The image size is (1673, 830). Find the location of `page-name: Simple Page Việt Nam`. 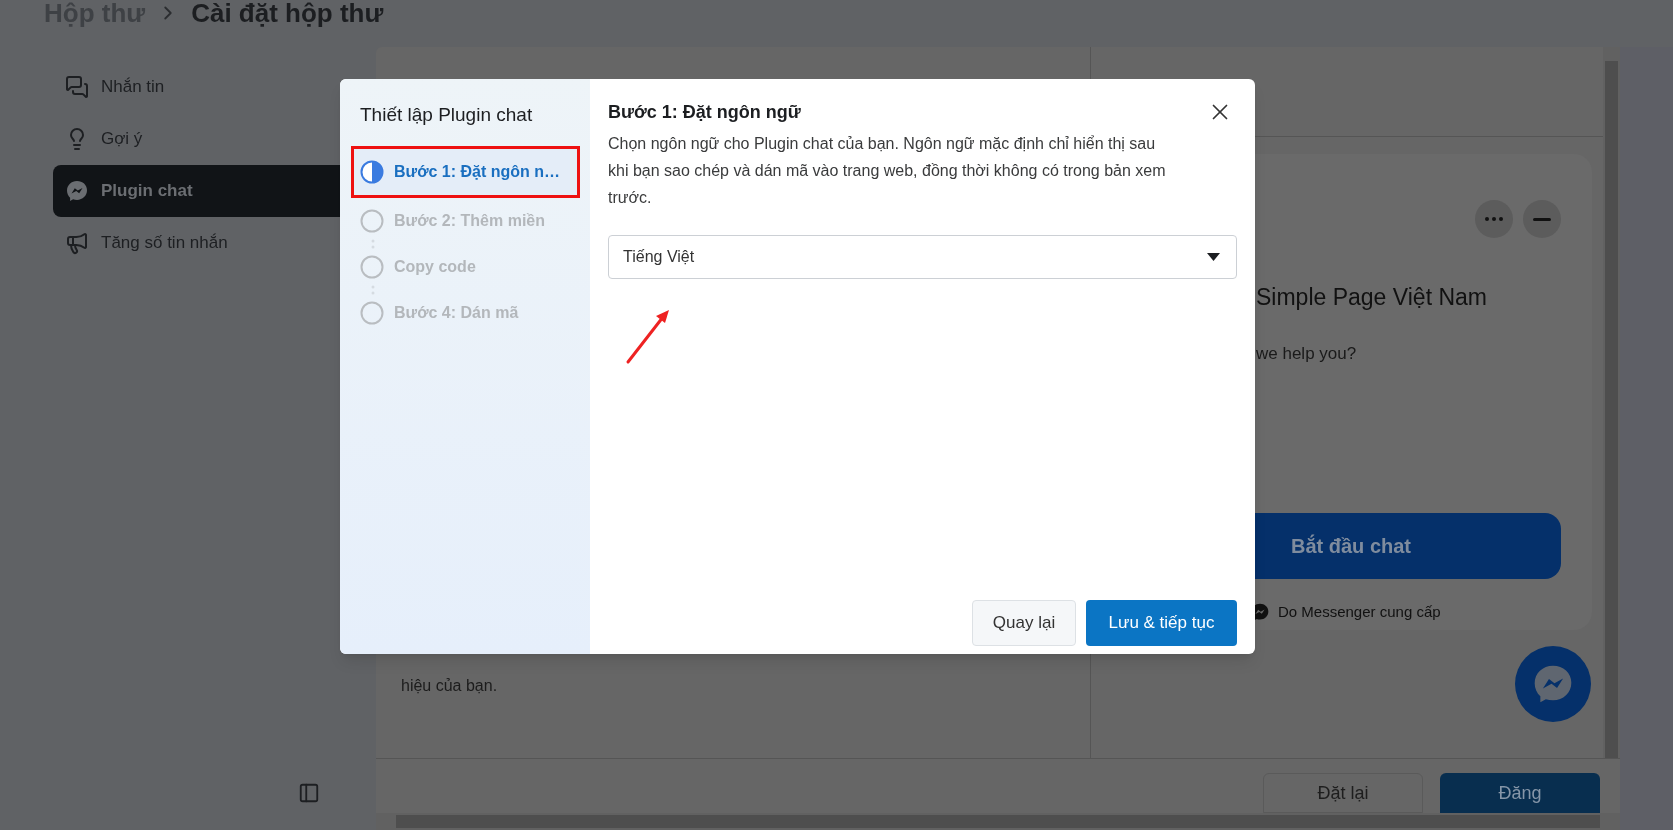

page-name: Simple Page Việt Nam is located at coordinates (1372, 297).